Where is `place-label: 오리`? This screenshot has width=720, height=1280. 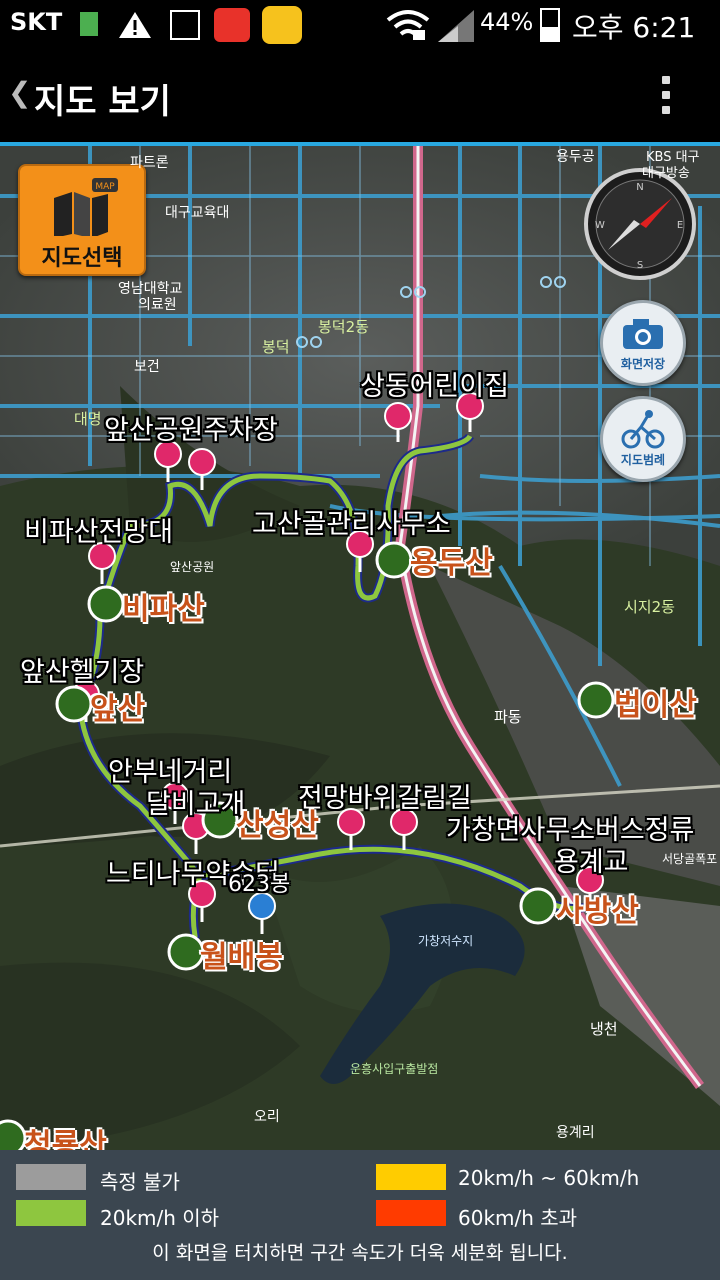
place-label: 오리 is located at coordinates (267, 1117).